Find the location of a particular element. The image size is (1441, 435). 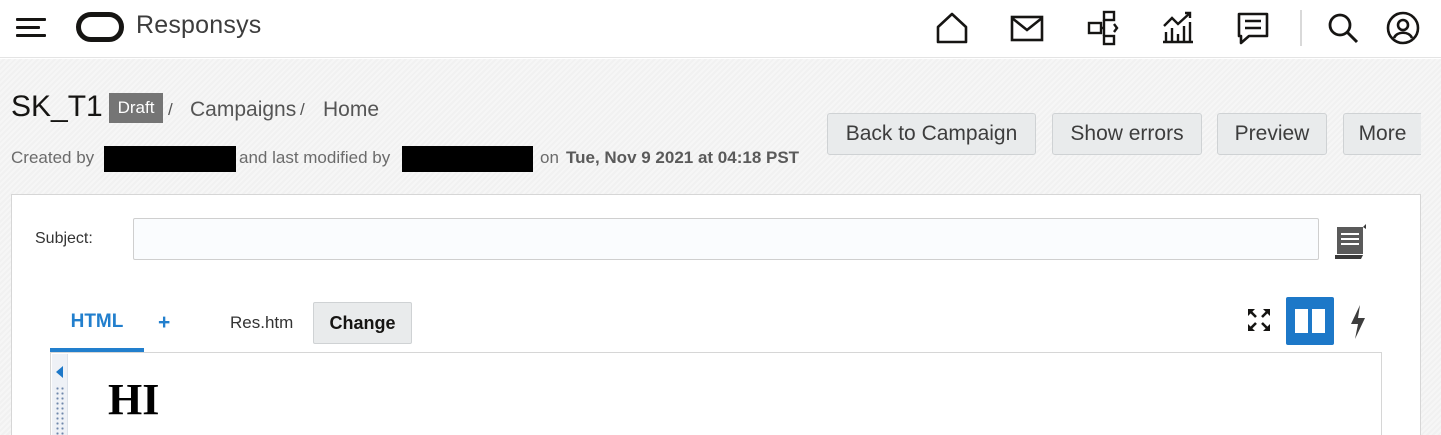

file-name: Res.htm is located at coordinates (262, 322).